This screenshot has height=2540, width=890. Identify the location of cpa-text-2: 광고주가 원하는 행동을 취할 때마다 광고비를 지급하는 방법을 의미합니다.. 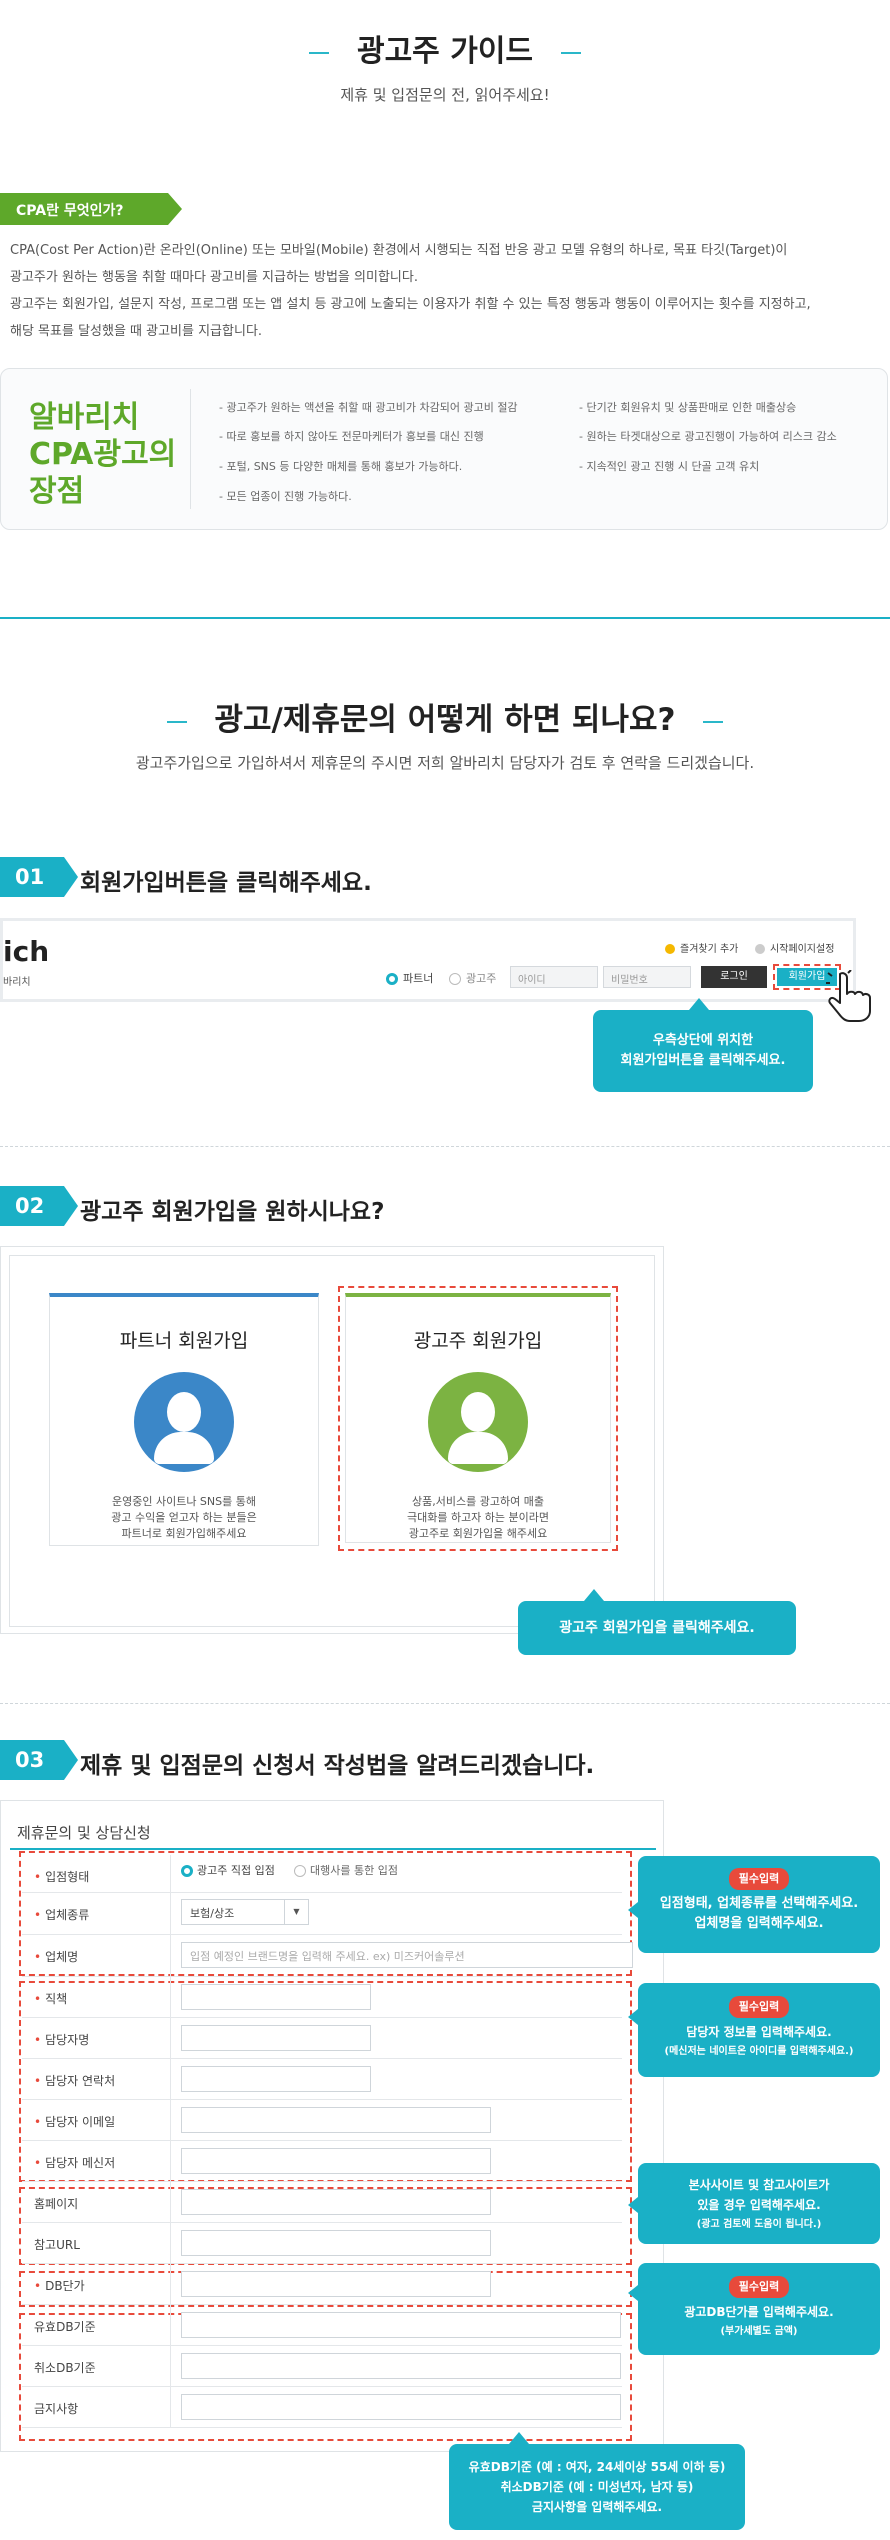
(214, 277).